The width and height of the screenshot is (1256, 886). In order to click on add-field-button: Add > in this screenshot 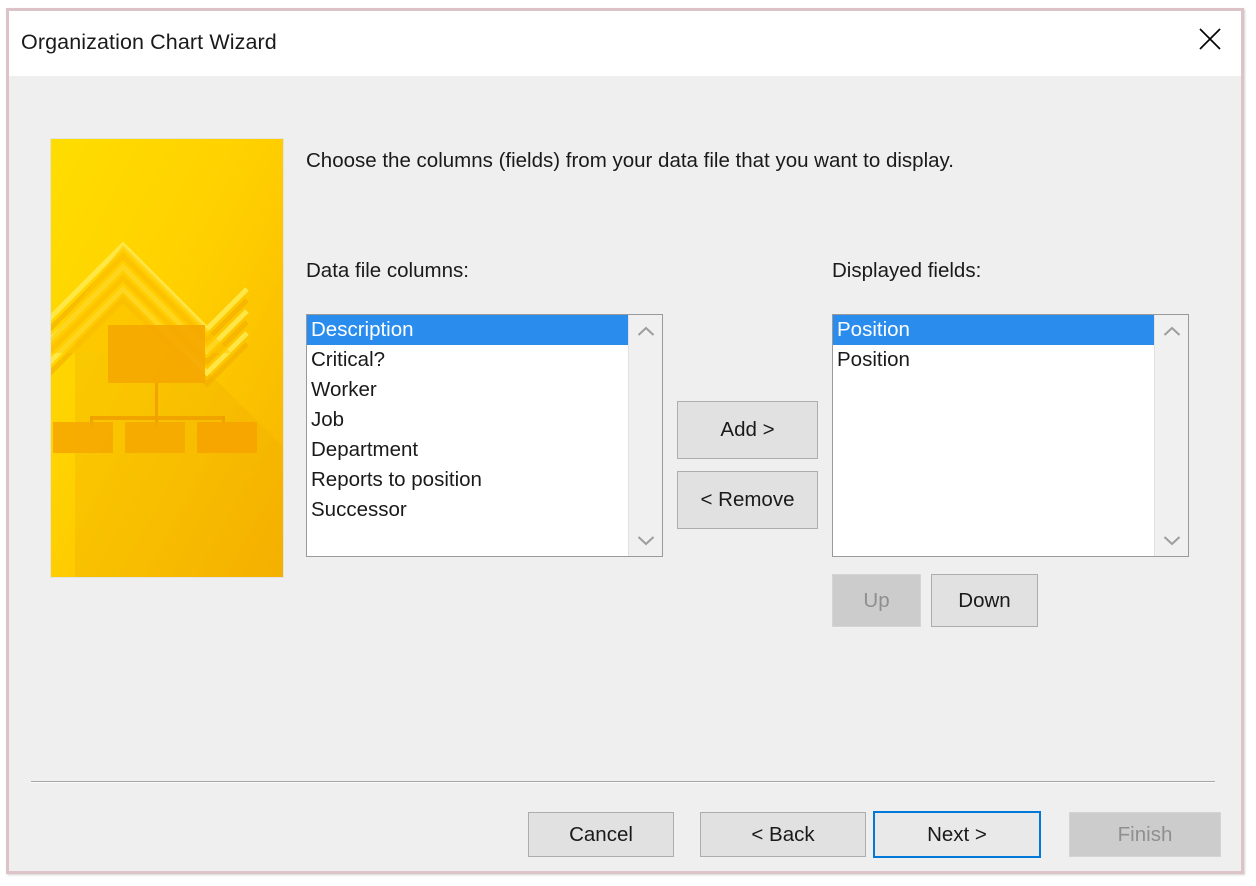, I will do `click(747, 430)`.